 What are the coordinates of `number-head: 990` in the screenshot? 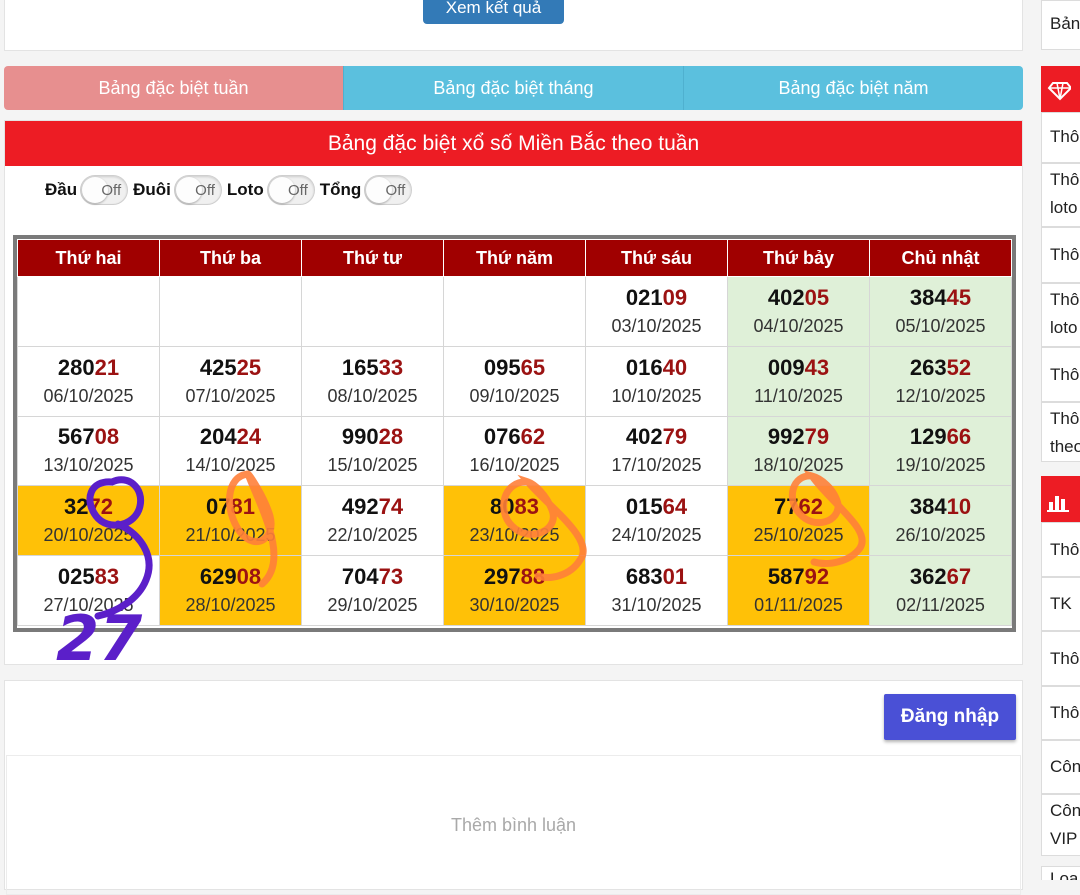 It's located at (360, 437).